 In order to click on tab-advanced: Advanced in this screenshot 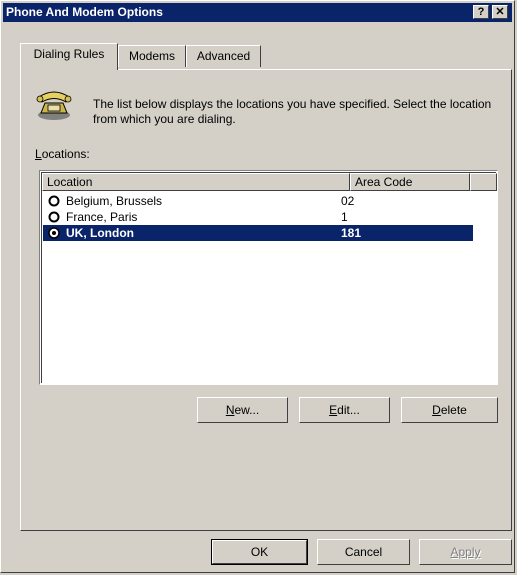, I will do `click(223, 56)`.